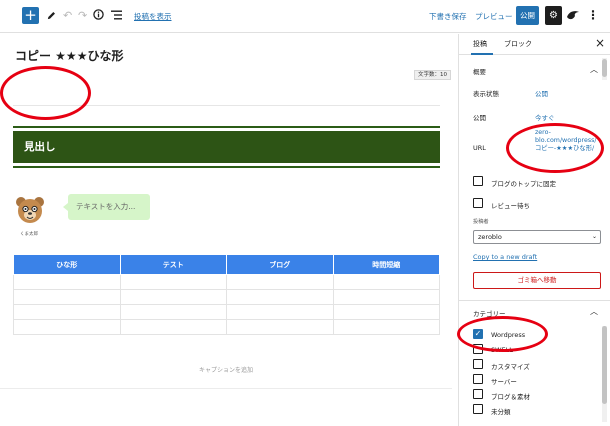 The width and height of the screenshot is (610, 426). What do you see at coordinates (226, 147) in the screenshot?
I see `heading-block: 見出し` at bounding box center [226, 147].